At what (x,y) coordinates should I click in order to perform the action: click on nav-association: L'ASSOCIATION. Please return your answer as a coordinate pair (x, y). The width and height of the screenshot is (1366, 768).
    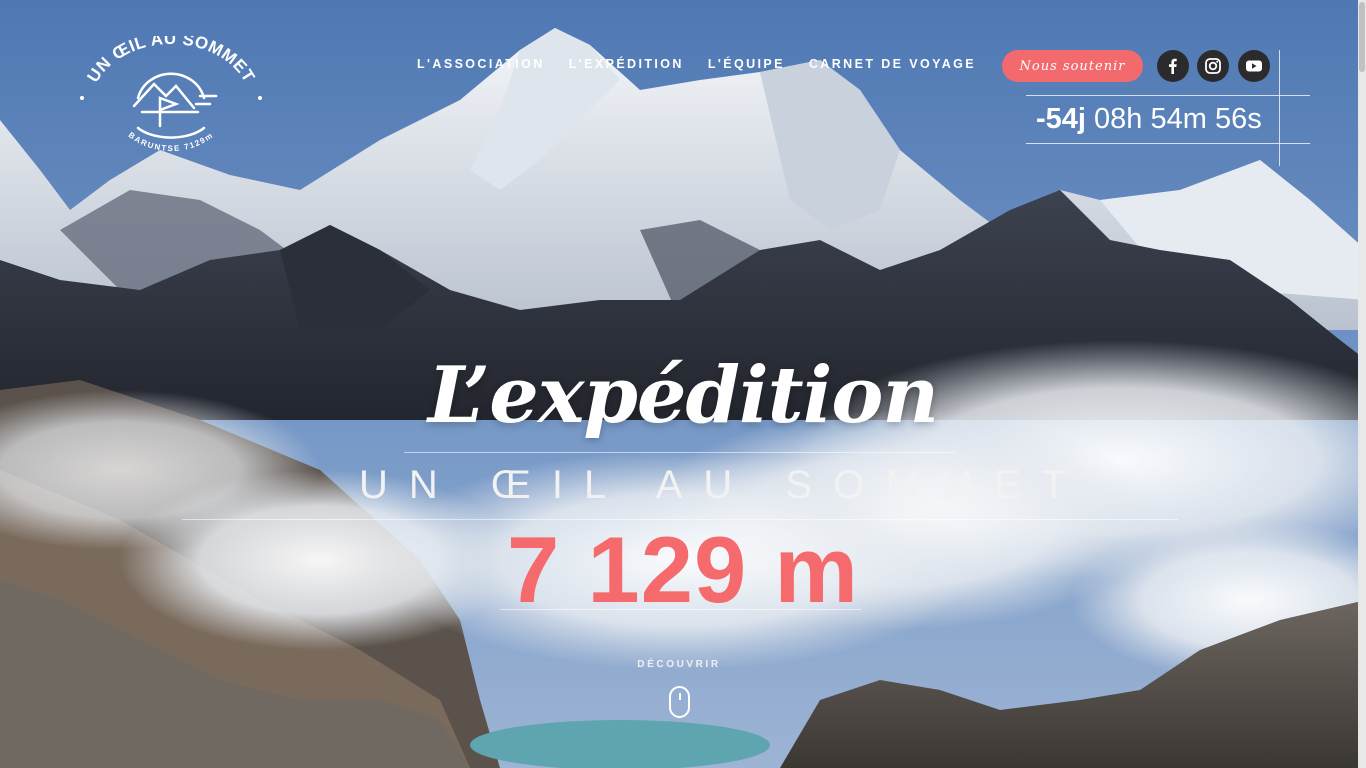
    Looking at the image, I should click on (481, 64).